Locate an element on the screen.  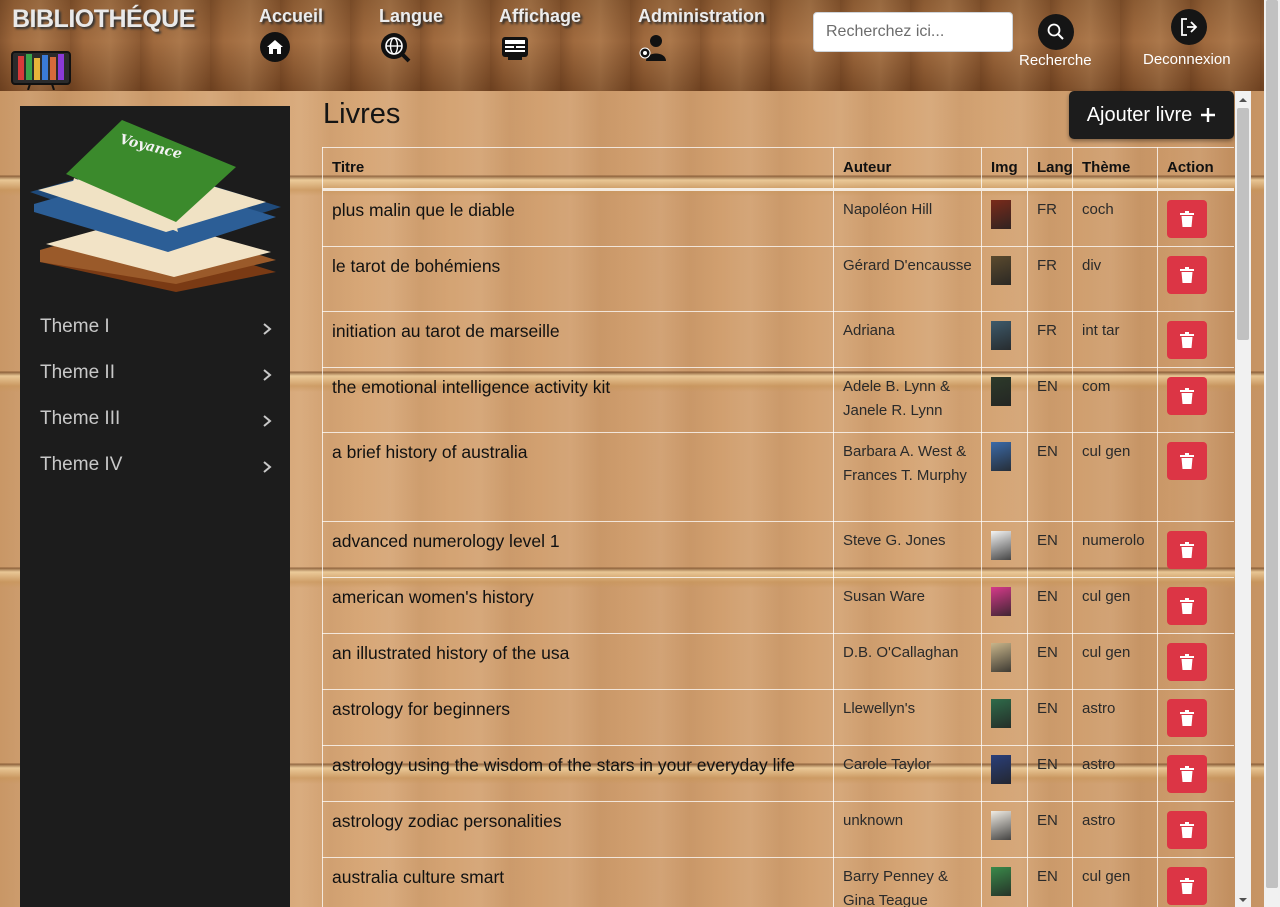
book-lang: FR is located at coordinates (1050, 218).